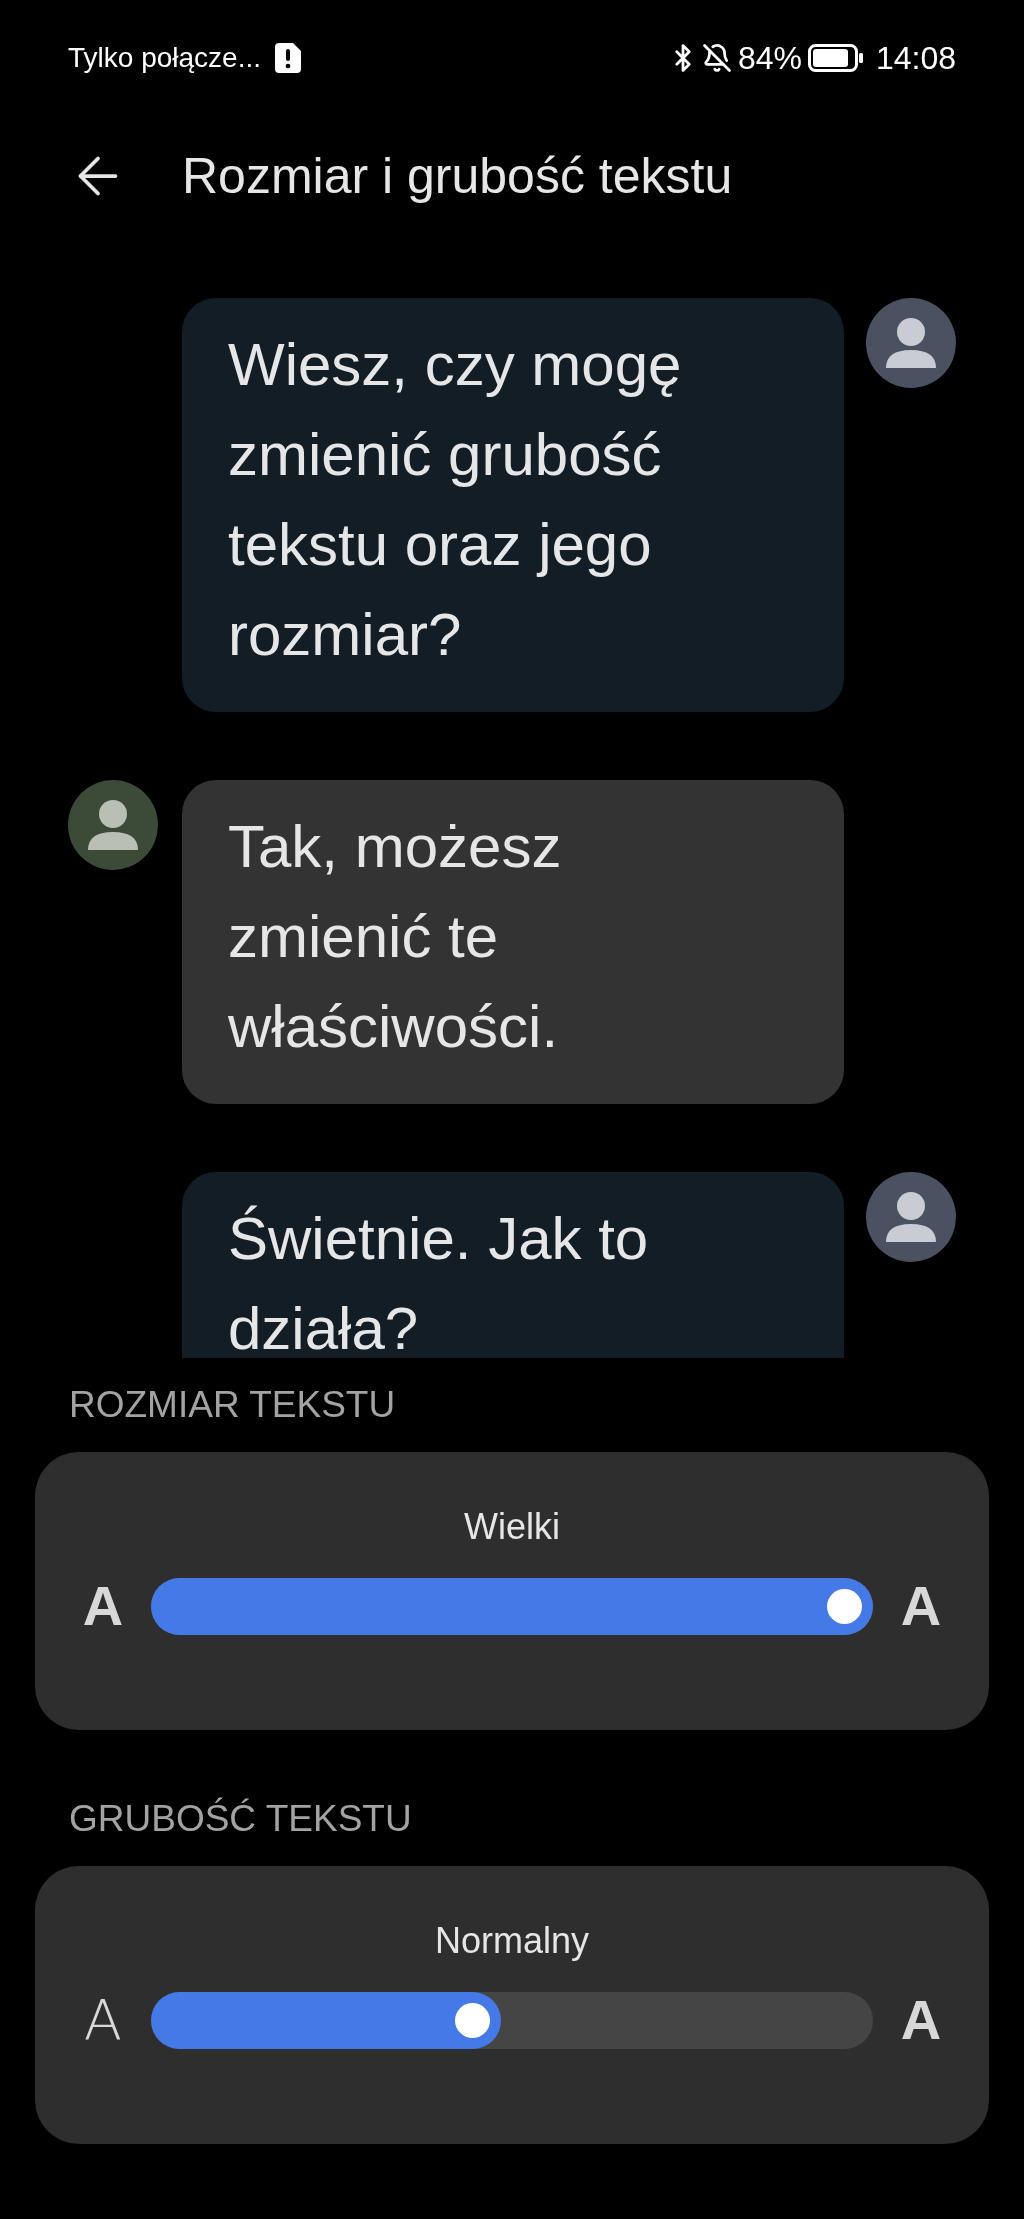  Describe the element at coordinates (240, 1818) in the screenshot. I see `section-heading: GRUBOŚĆ TEKSTU` at that location.